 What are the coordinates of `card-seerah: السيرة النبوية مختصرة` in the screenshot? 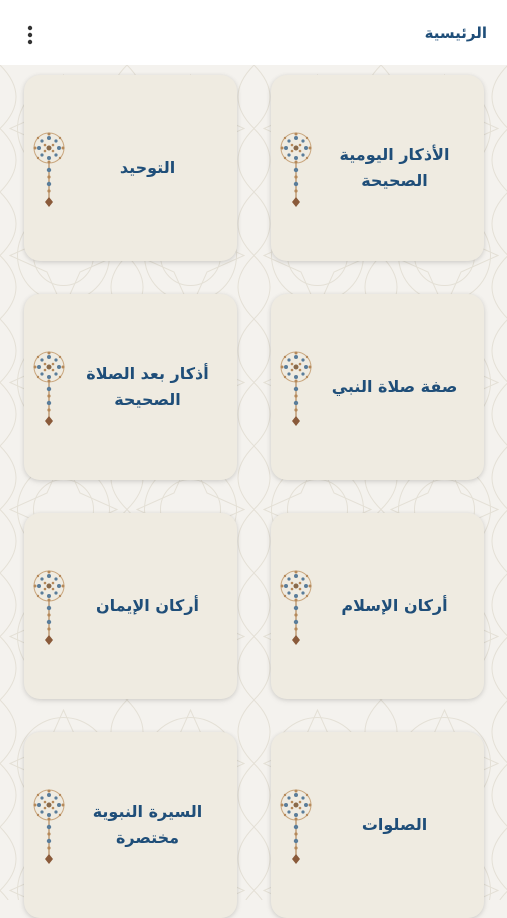 It's located at (130, 825).